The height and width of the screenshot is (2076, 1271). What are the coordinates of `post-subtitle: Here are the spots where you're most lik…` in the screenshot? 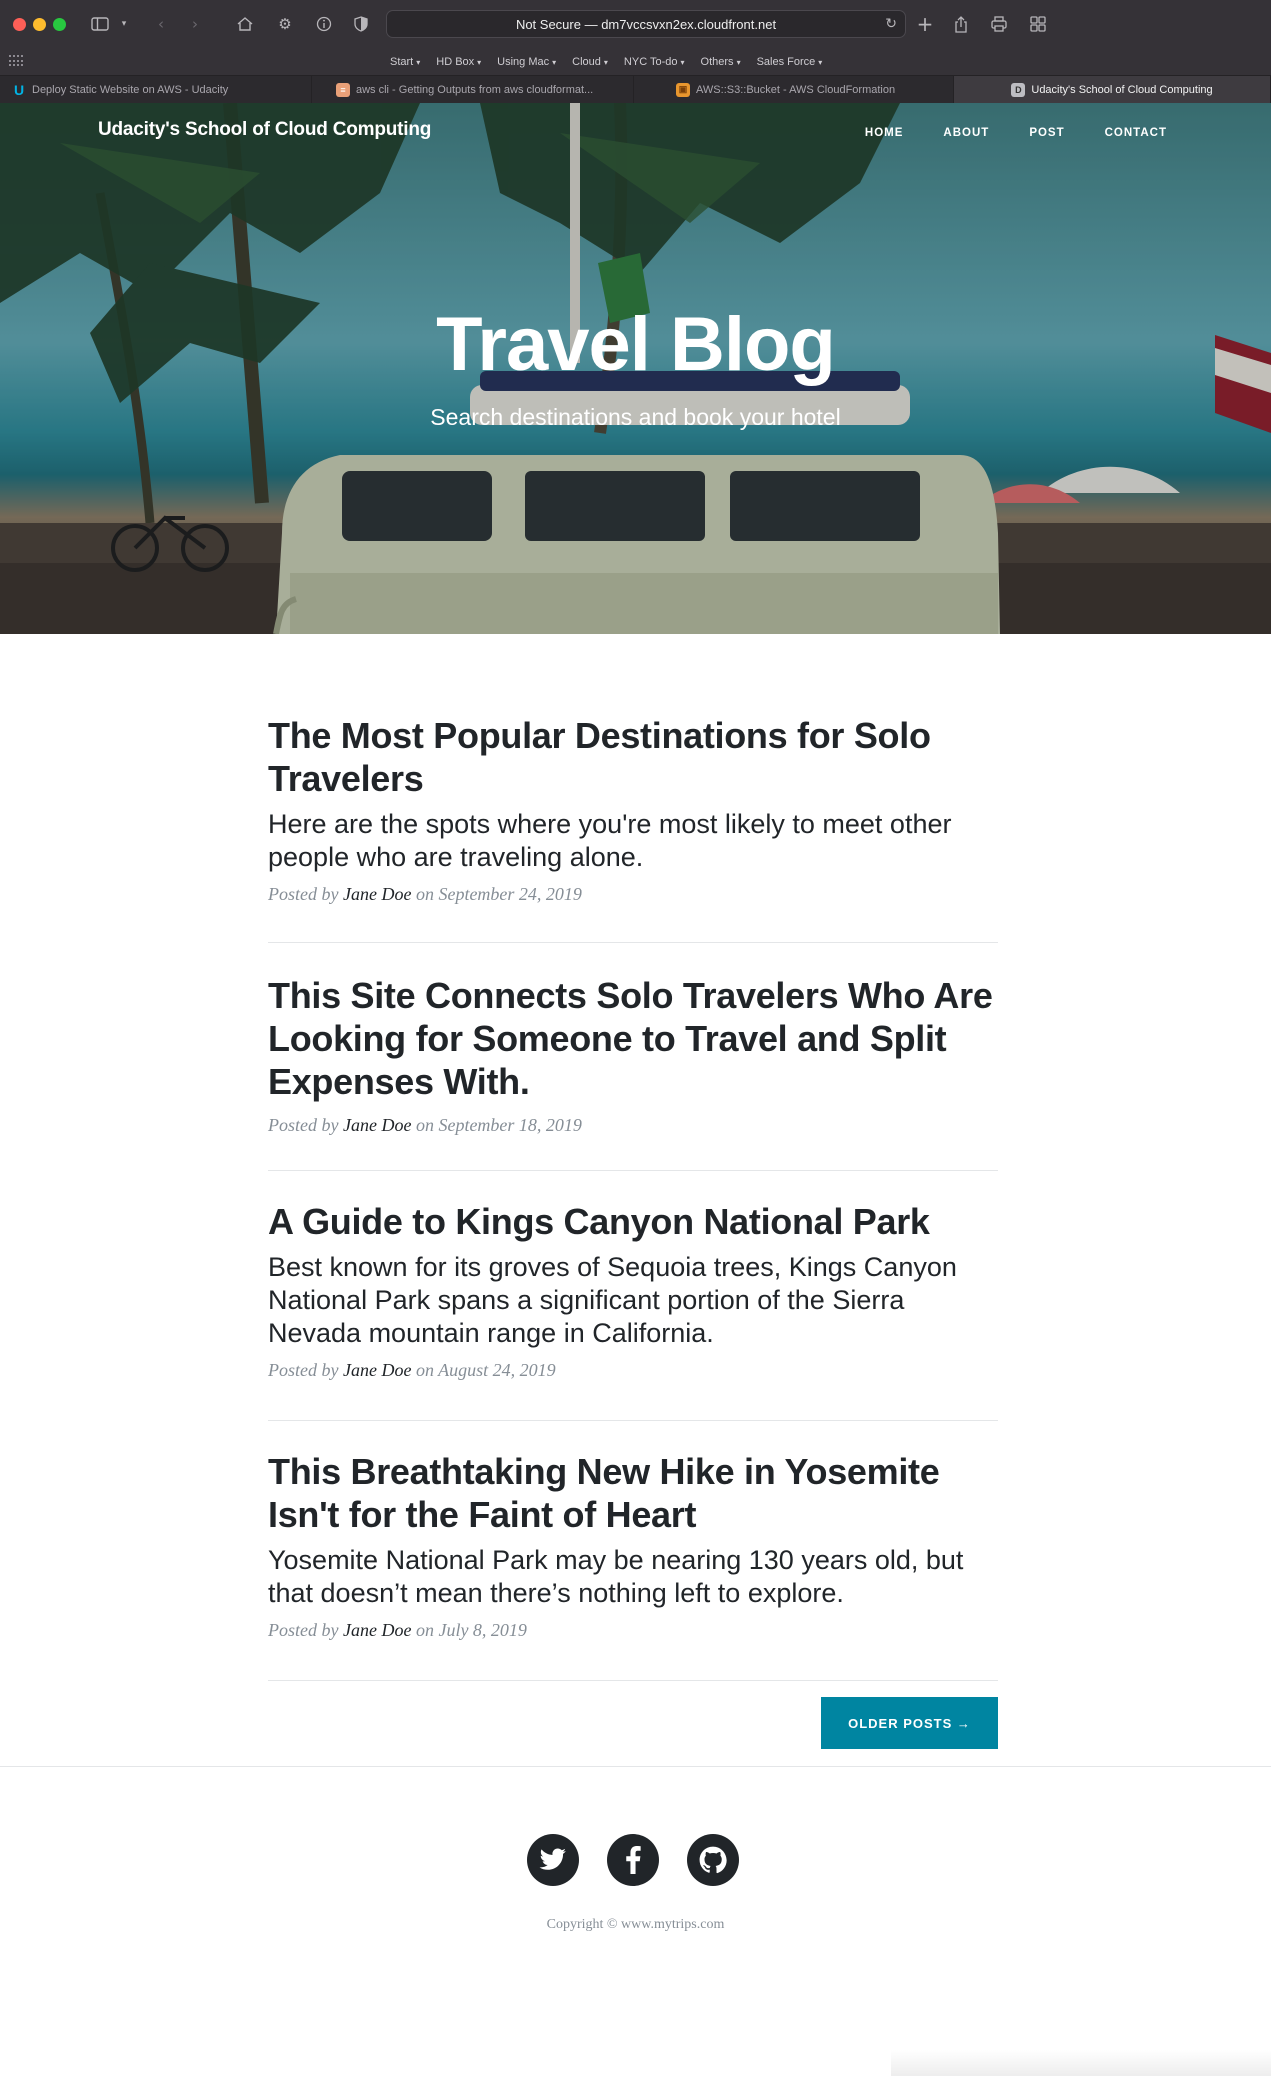 It's located at (633, 841).